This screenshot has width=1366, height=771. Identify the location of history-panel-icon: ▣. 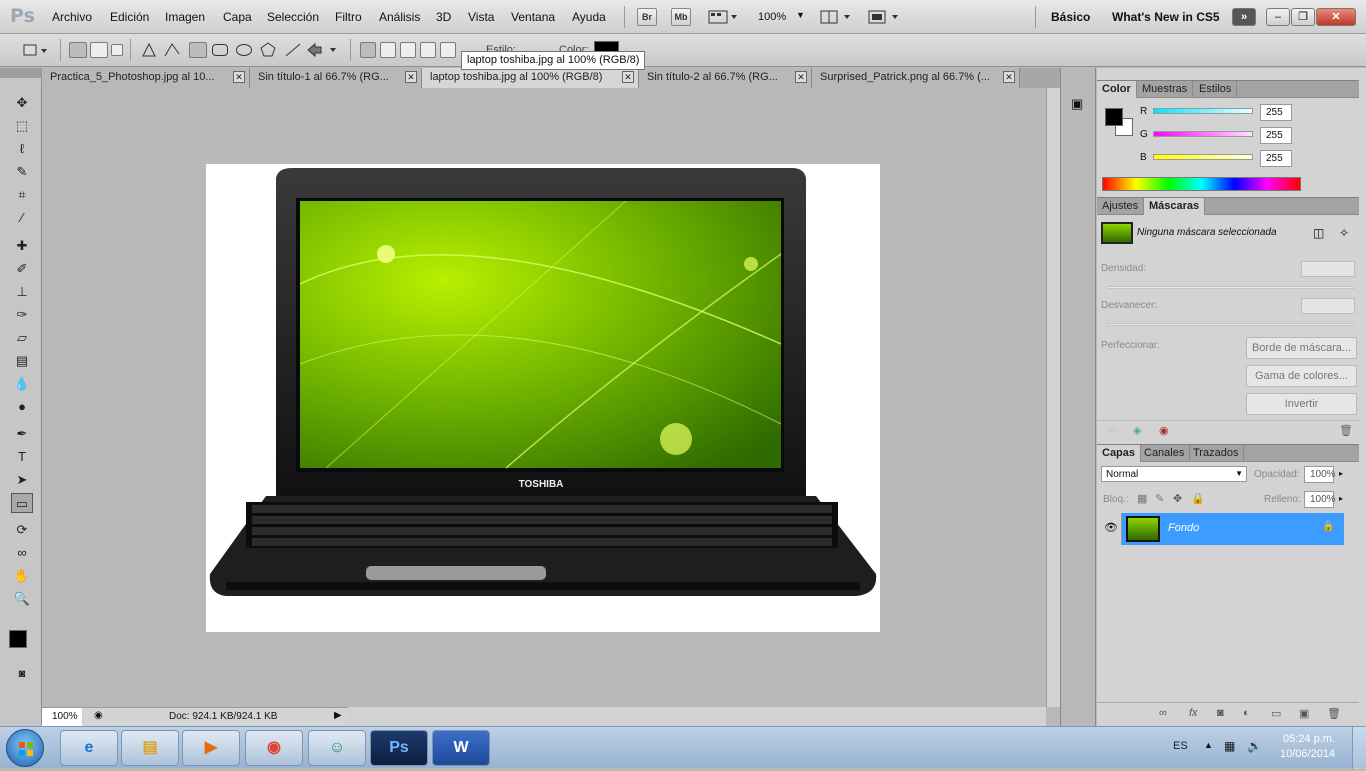
(1079, 105).